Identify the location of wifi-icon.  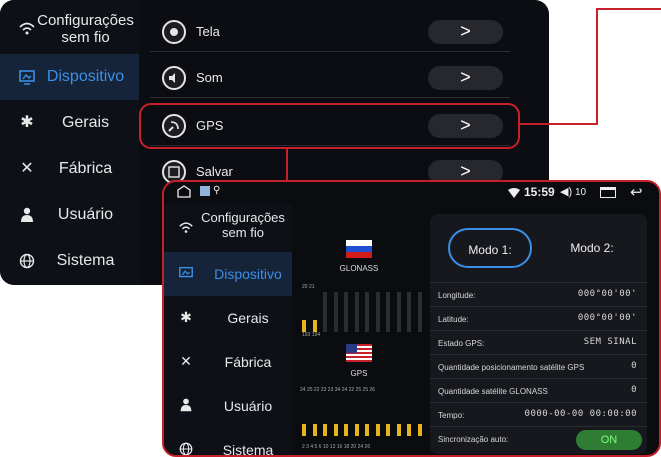
(186, 228).